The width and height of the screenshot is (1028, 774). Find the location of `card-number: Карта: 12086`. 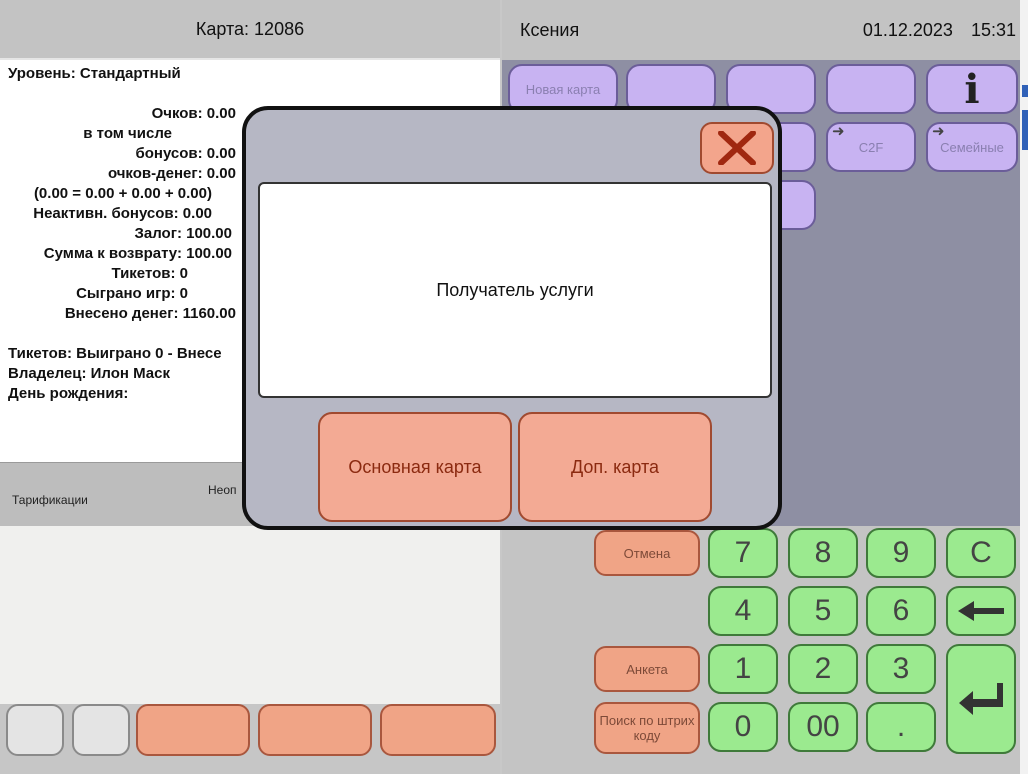

card-number: Карта: 12086 is located at coordinates (250, 28).